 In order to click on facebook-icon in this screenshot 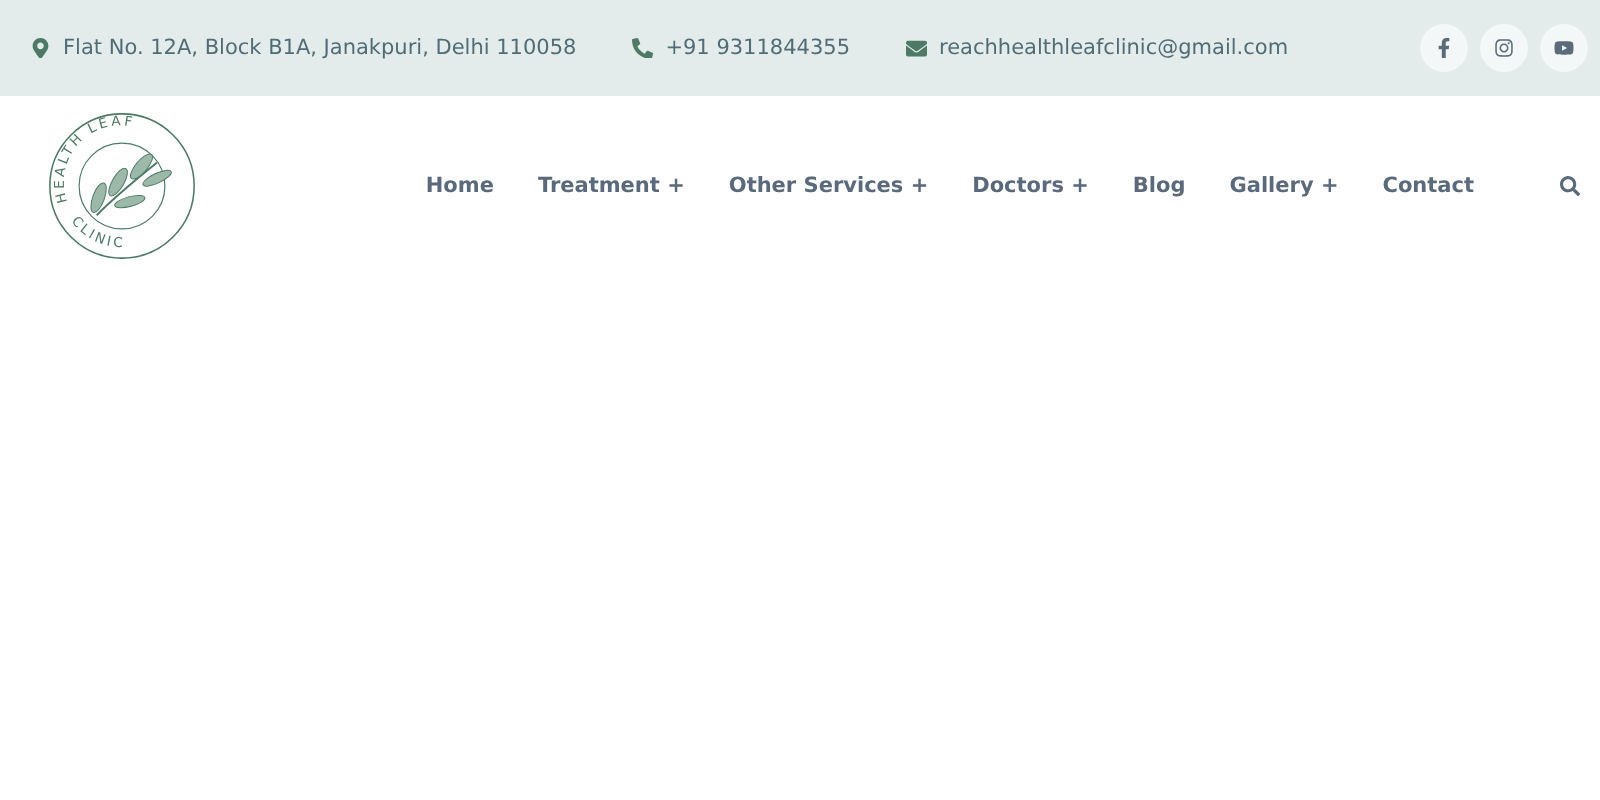, I will do `click(1444, 48)`.